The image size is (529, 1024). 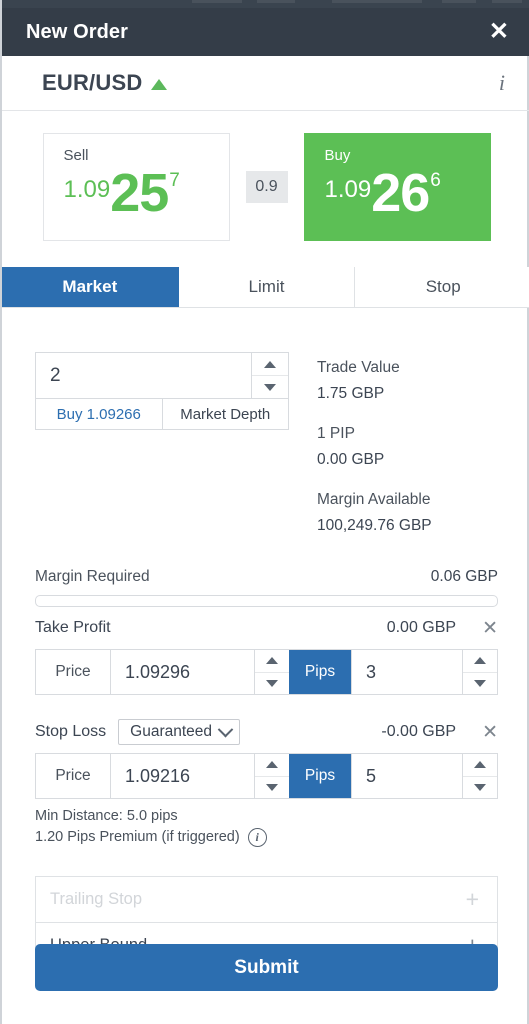 I want to click on pip-value: 0.00 GBP, so click(x=351, y=459).